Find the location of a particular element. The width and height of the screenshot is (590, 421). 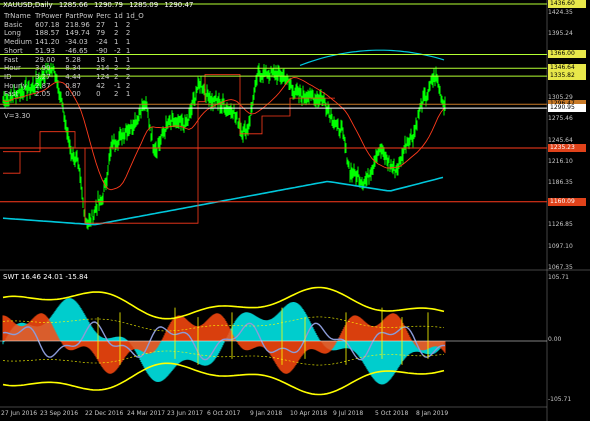

table-cell: 1d_O is located at coordinates (134, 16).